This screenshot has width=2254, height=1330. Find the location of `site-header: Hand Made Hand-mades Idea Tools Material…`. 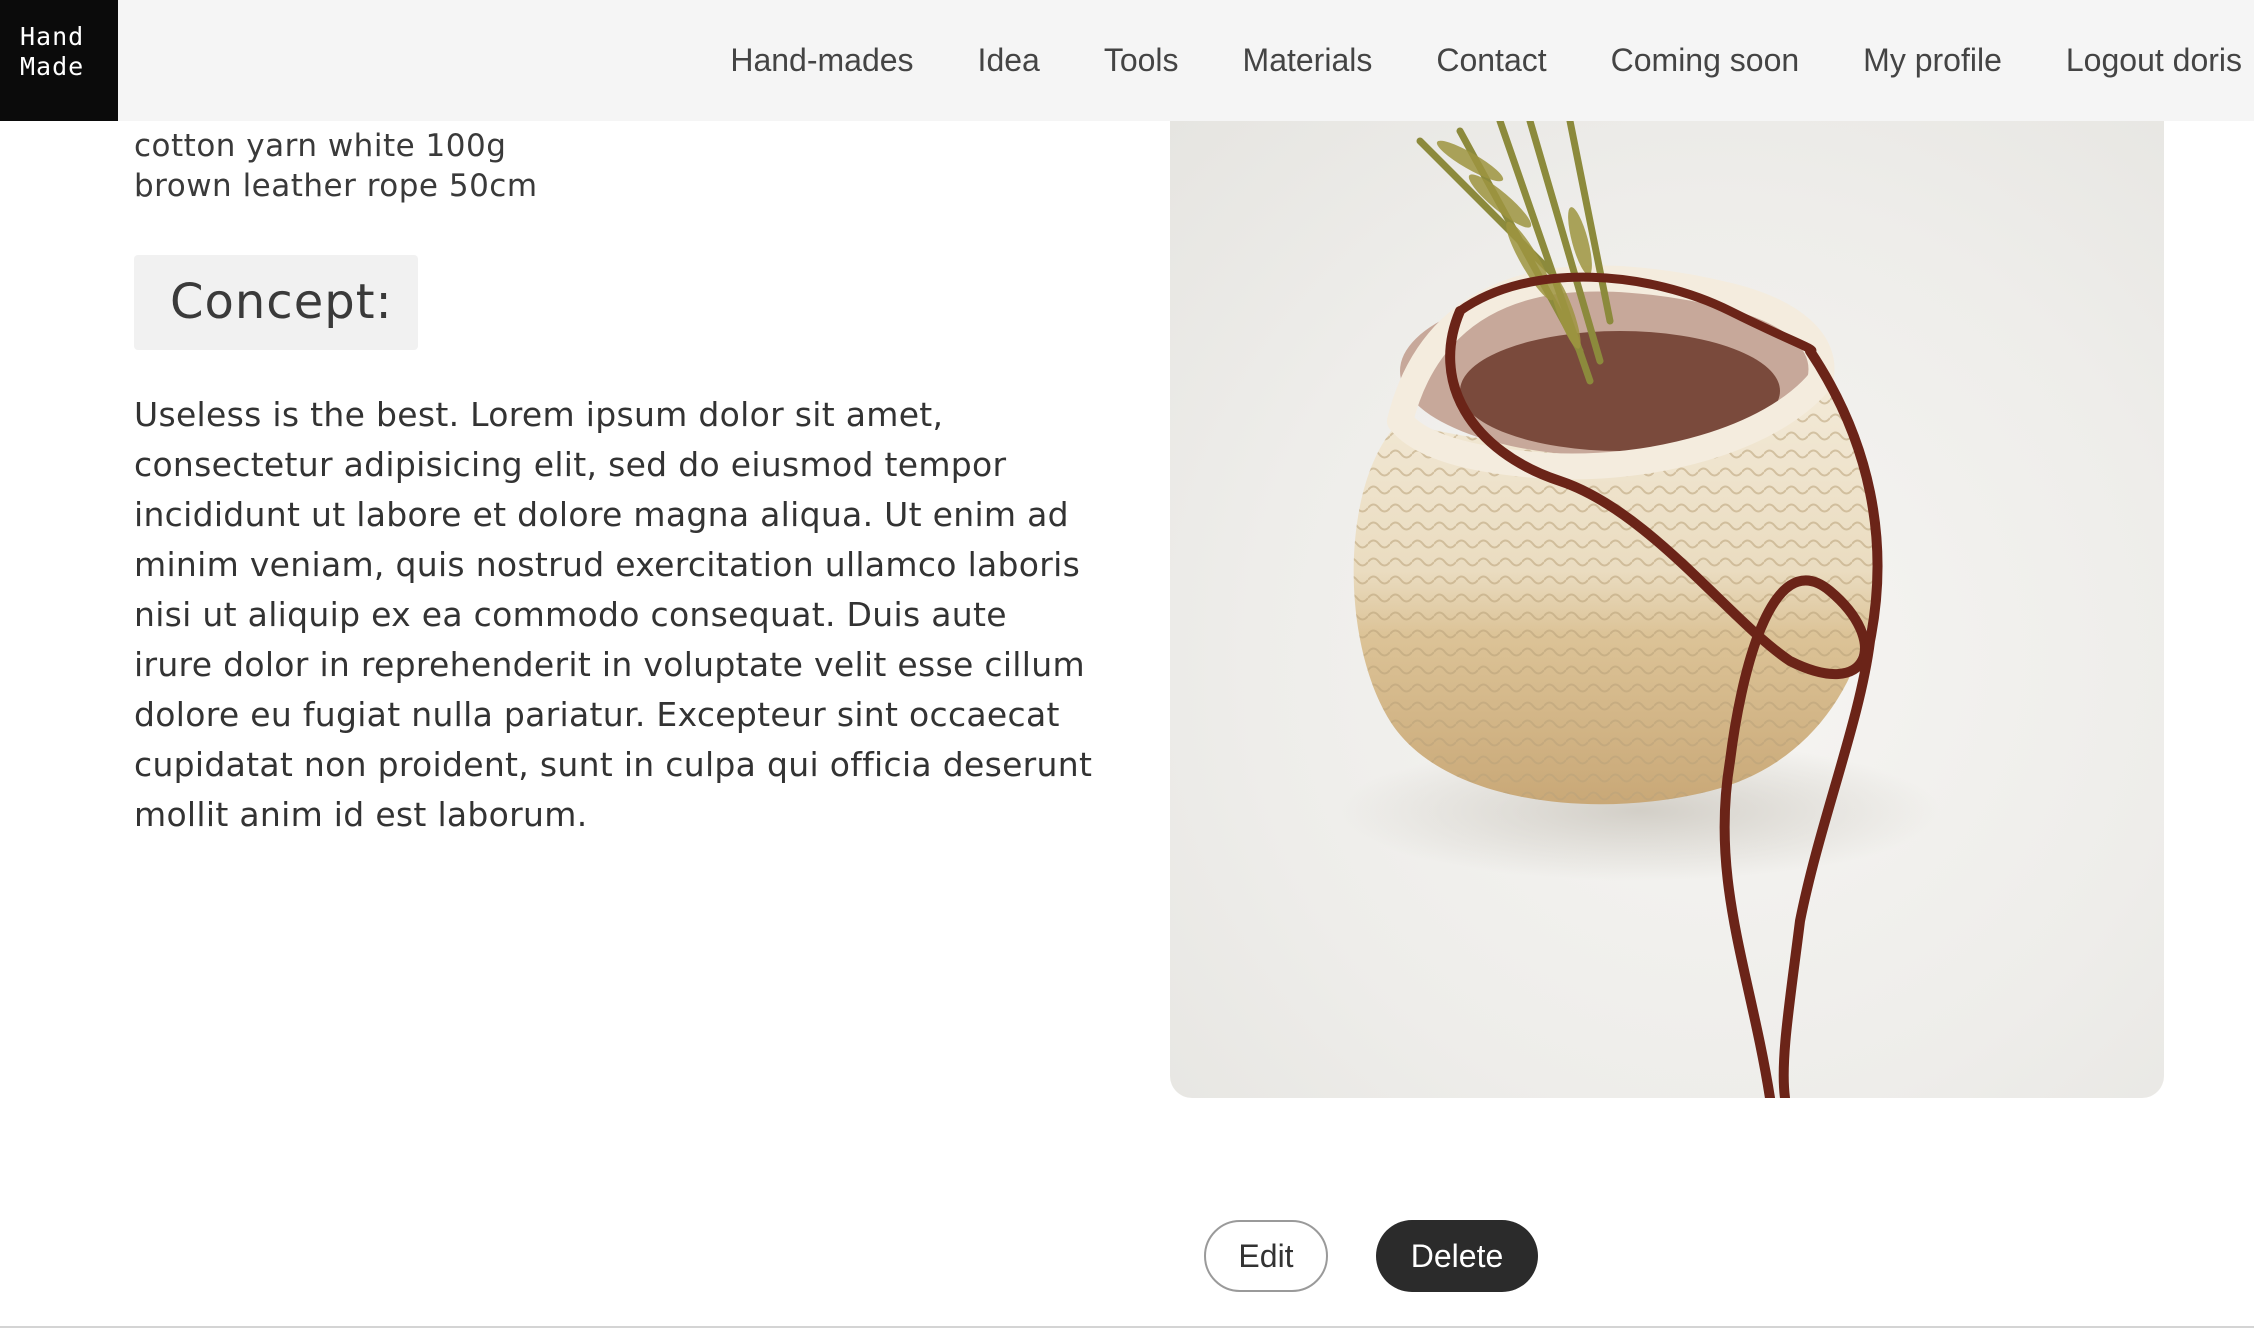

site-header: Hand Made Hand-mades Idea Tools Material… is located at coordinates (1127, 60).